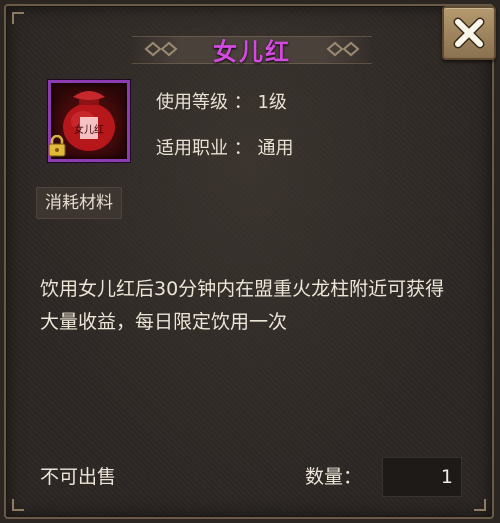 This screenshot has height=523, width=500. What do you see at coordinates (79, 203) in the screenshot?
I see `category-badge: 消耗材料` at bounding box center [79, 203].